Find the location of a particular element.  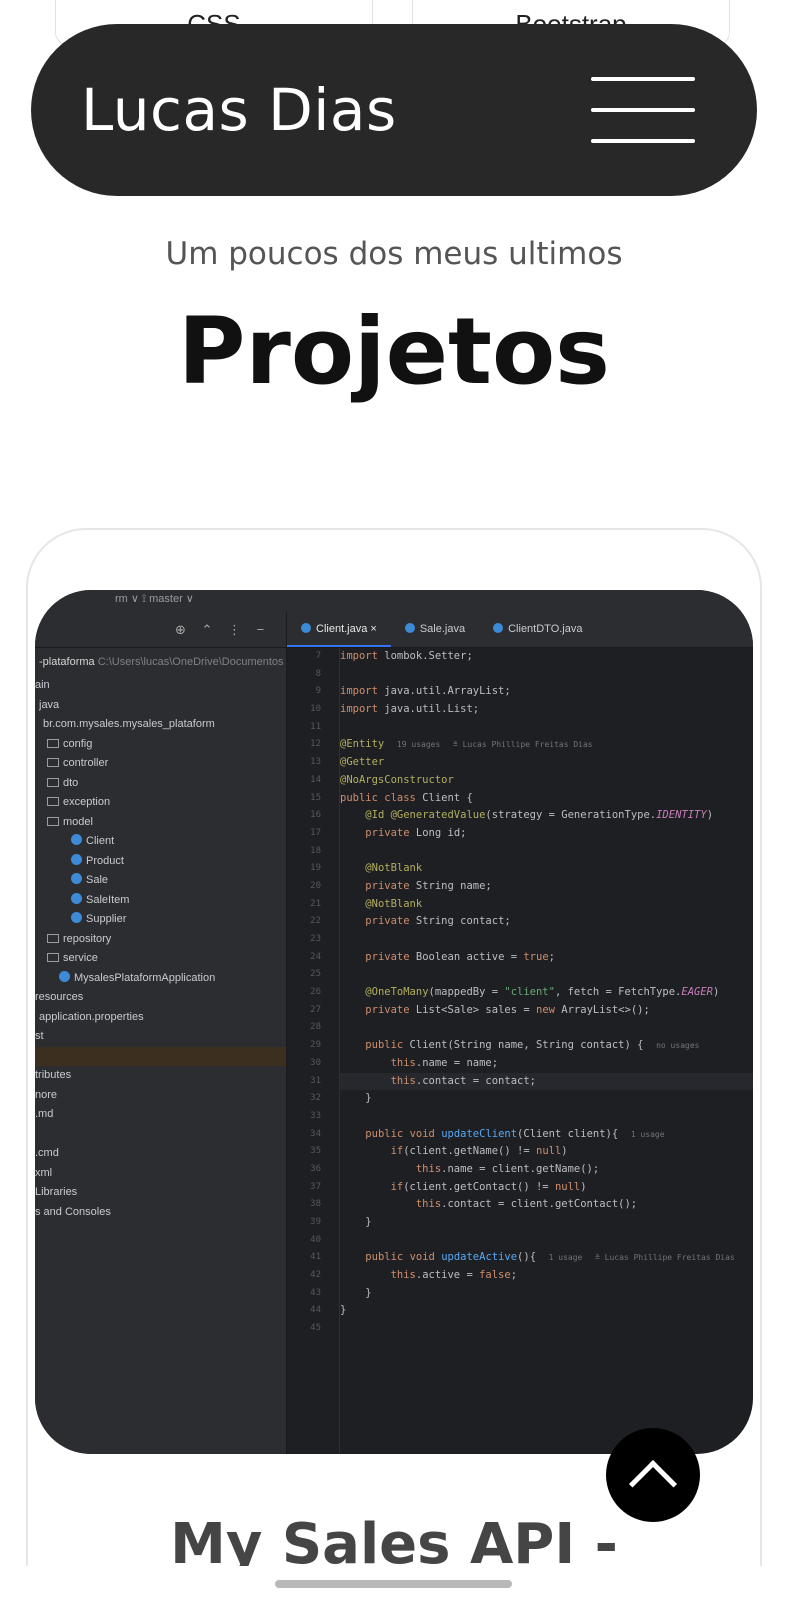

code-line: import java.util.List; is located at coordinates (410, 709).